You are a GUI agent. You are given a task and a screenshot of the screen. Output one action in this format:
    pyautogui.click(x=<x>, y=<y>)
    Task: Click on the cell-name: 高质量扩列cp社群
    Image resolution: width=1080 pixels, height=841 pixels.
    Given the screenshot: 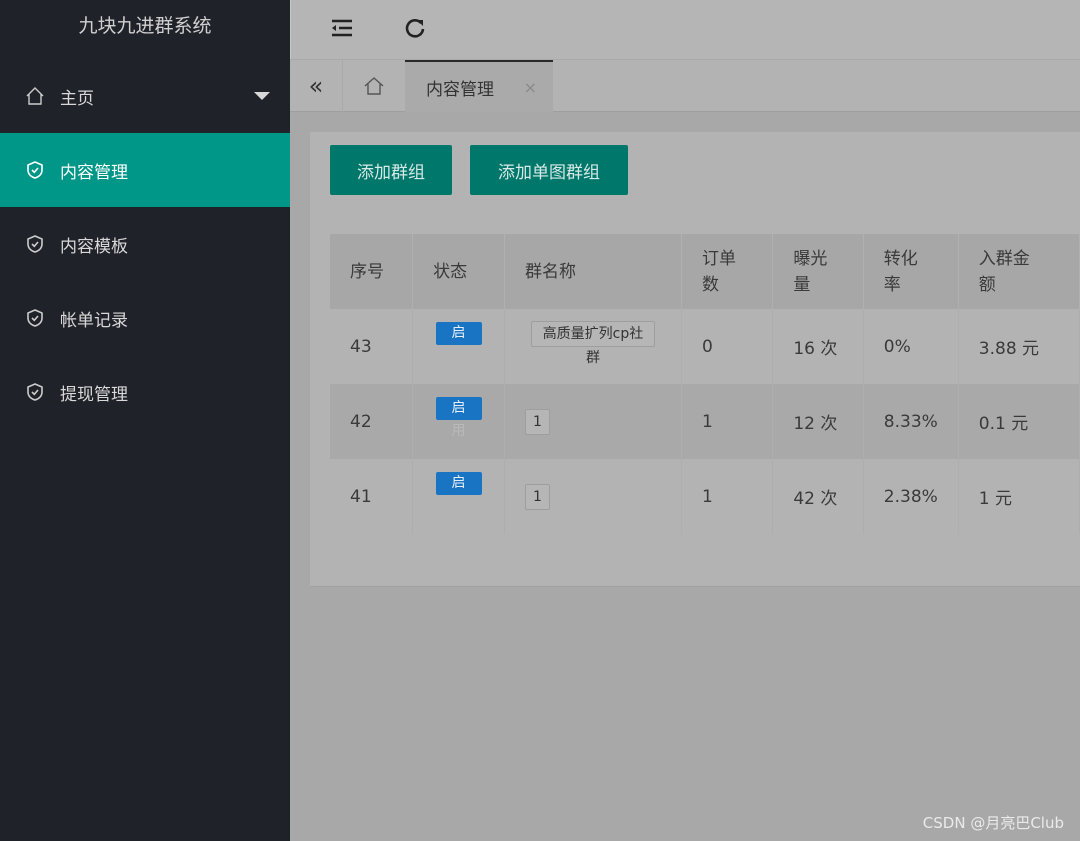 What is the action you would take?
    pyautogui.click(x=593, y=346)
    